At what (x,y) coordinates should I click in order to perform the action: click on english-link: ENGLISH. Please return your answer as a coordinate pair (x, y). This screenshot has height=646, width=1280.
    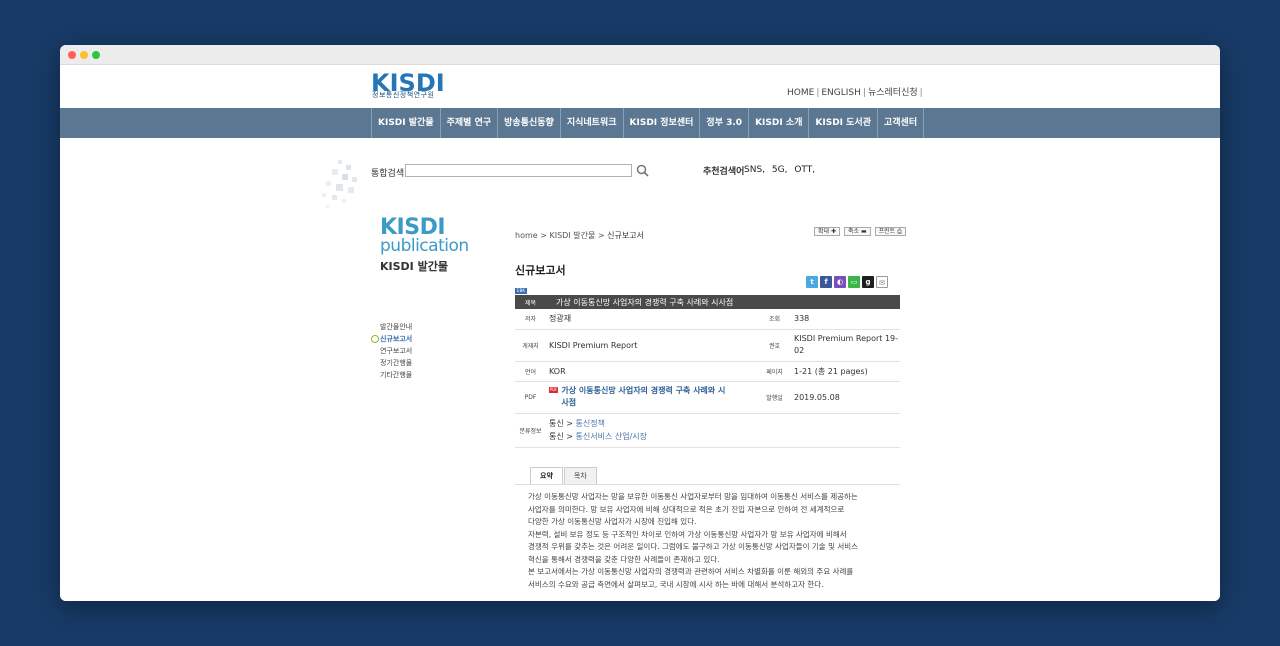
    Looking at the image, I should click on (841, 93).